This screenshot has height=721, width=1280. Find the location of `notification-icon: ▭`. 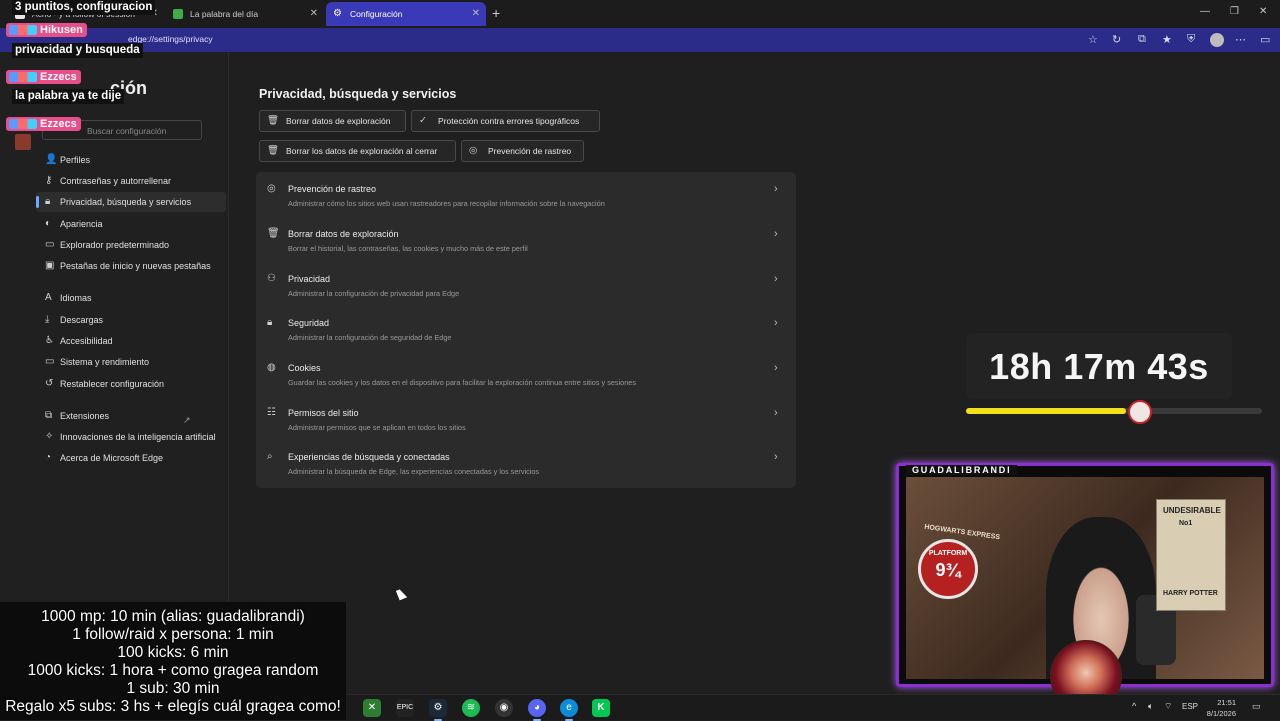

notification-icon: ▭ is located at coordinates (1256, 706).